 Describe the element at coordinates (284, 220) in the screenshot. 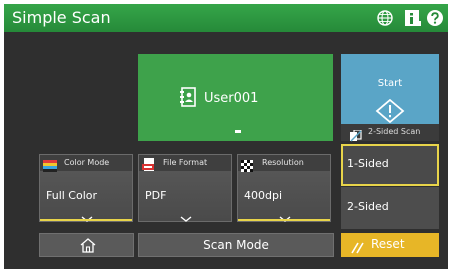

I see `resolution-selected-bar` at that location.